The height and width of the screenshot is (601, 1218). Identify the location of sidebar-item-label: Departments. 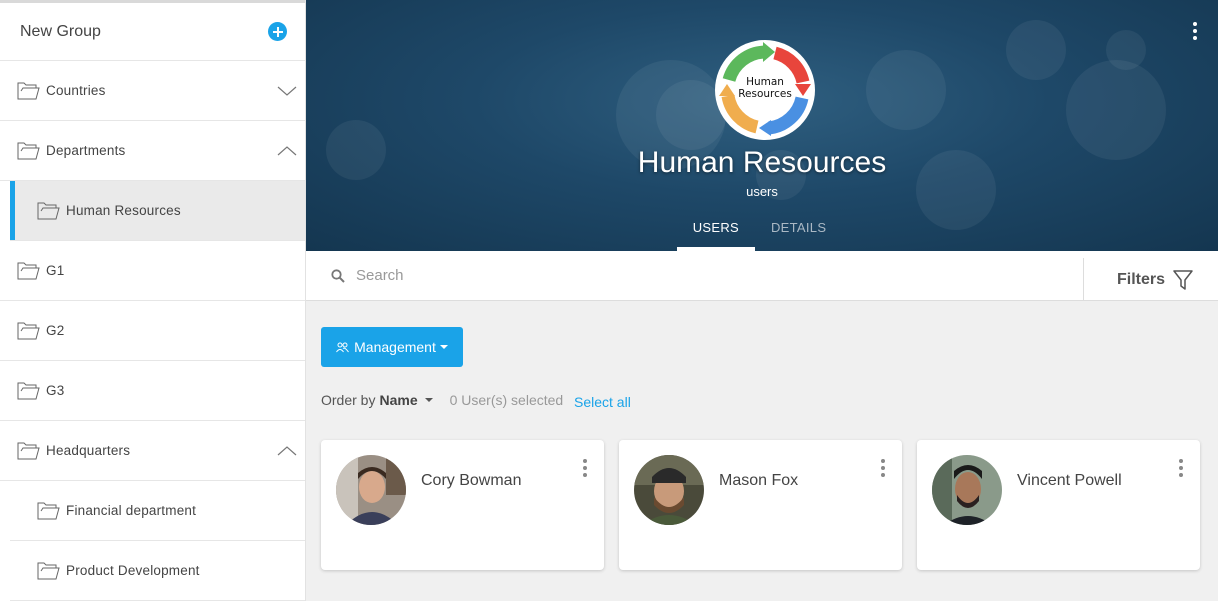
(86, 150).